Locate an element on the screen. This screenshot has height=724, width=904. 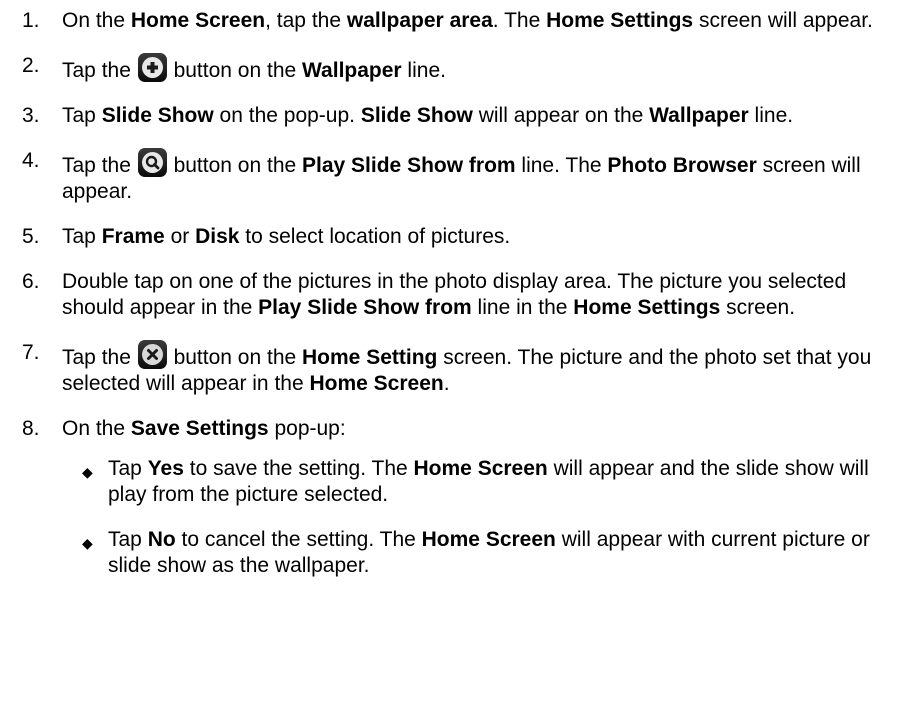
search-icon is located at coordinates (152, 162).